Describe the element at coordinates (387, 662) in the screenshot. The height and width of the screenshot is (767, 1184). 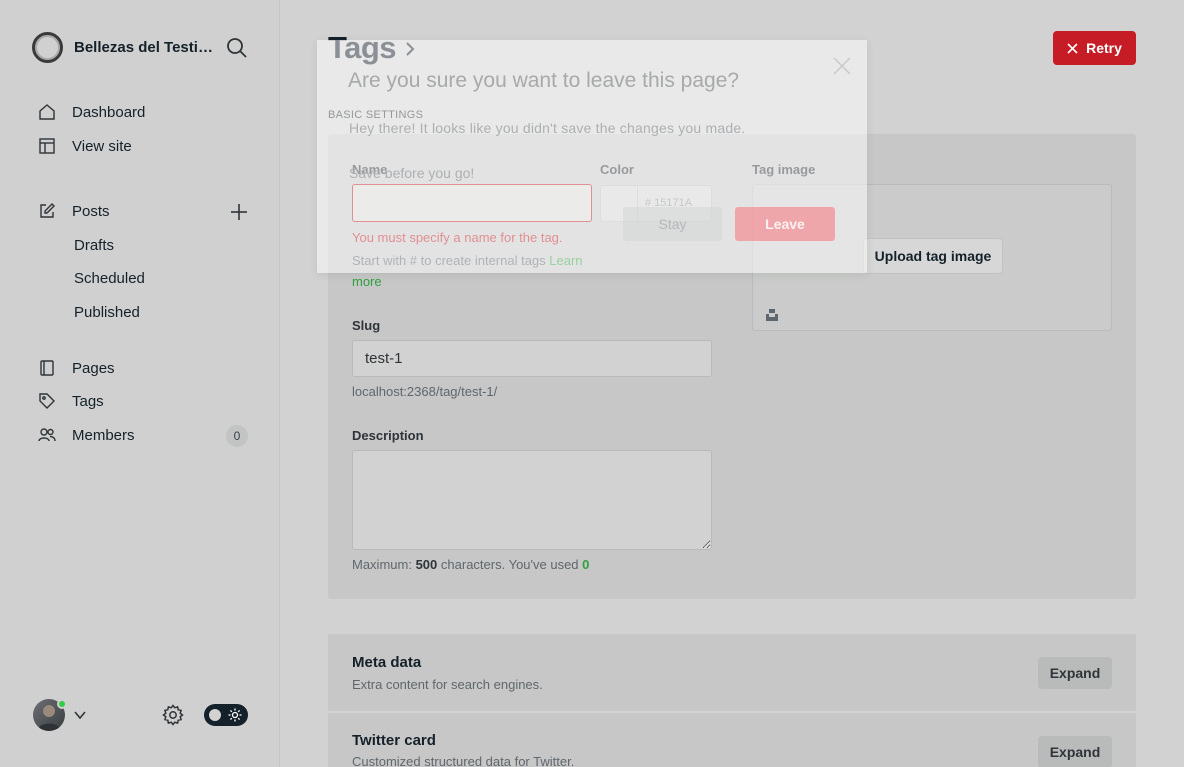
I see `section-title: Meta data` at that location.